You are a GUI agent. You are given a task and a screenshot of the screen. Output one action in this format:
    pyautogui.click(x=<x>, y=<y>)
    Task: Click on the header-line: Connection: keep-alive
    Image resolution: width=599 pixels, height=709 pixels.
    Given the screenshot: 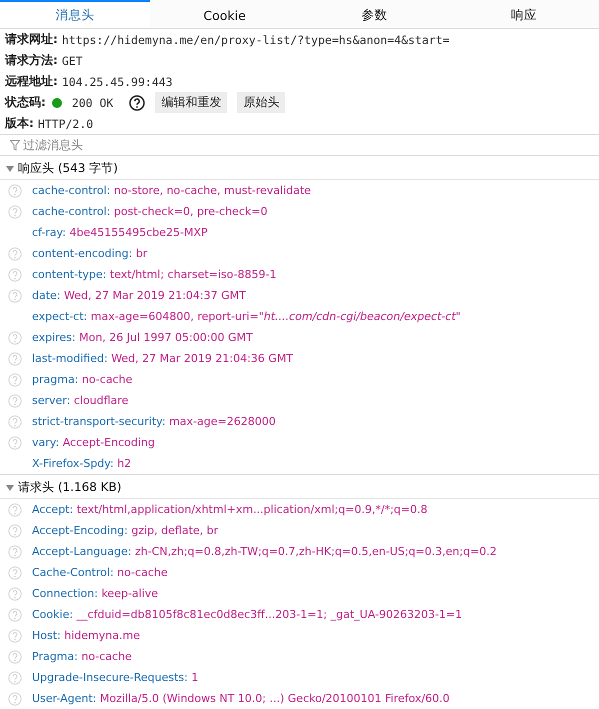 What is the action you would take?
    pyautogui.click(x=95, y=593)
    